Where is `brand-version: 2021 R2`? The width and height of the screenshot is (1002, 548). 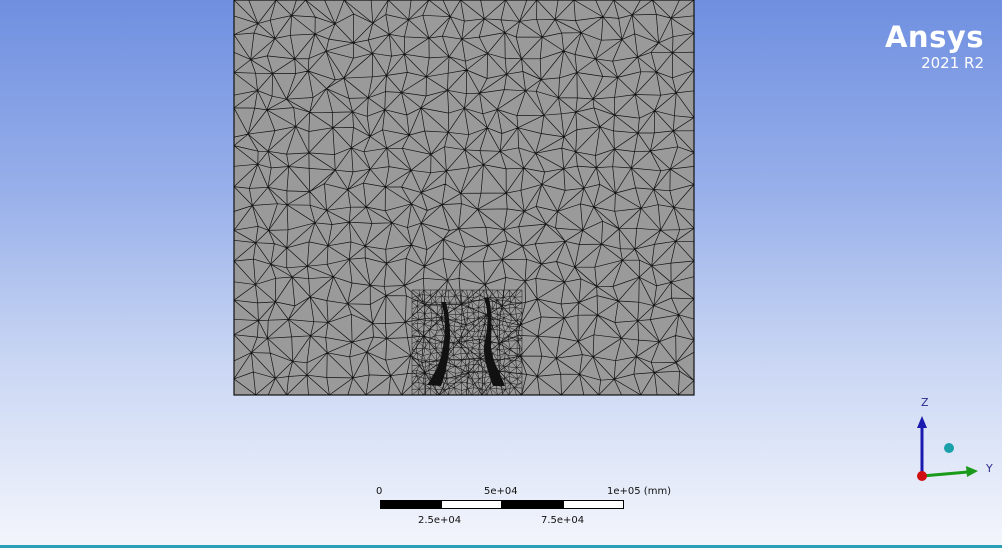 brand-version: 2021 R2 is located at coordinates (952, 63).